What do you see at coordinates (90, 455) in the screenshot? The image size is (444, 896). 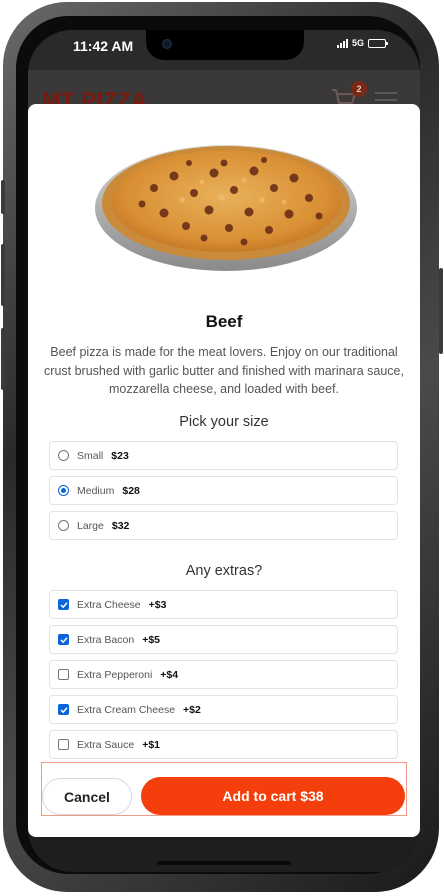 I see `option-label: Small` at bounding box center [90, 455].